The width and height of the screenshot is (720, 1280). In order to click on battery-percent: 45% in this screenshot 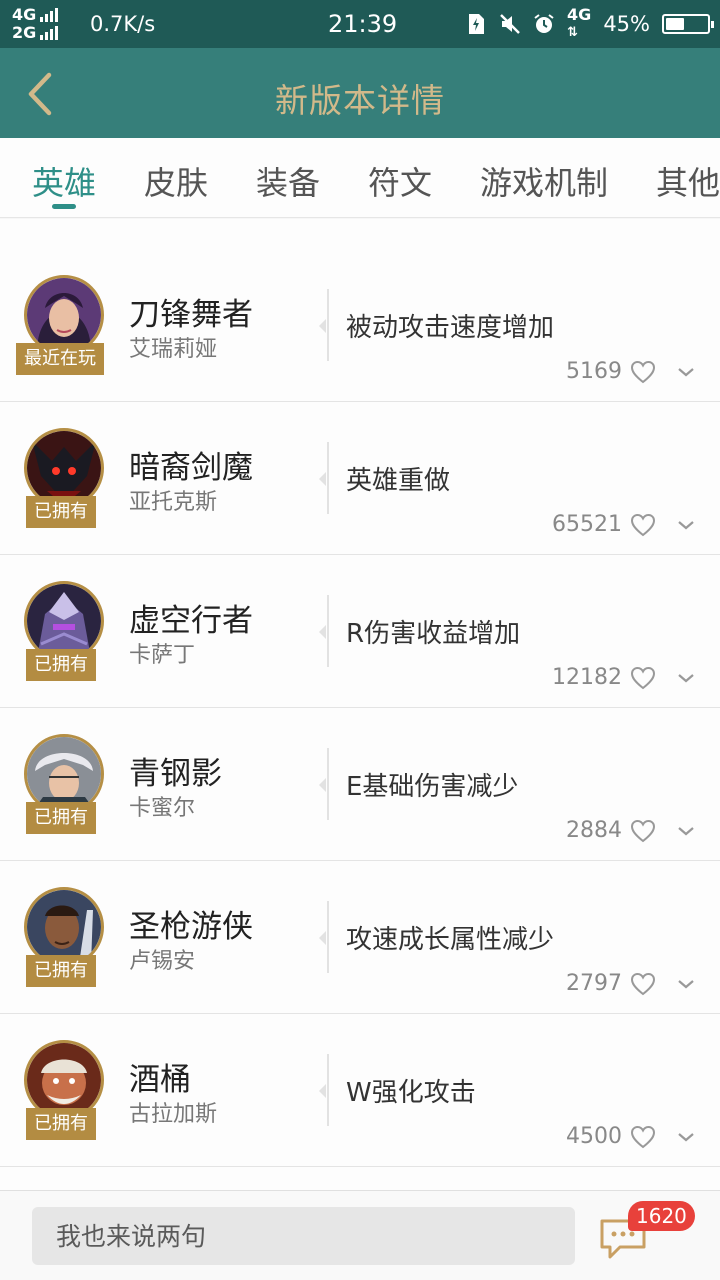, I will do `click(626, 24)`.